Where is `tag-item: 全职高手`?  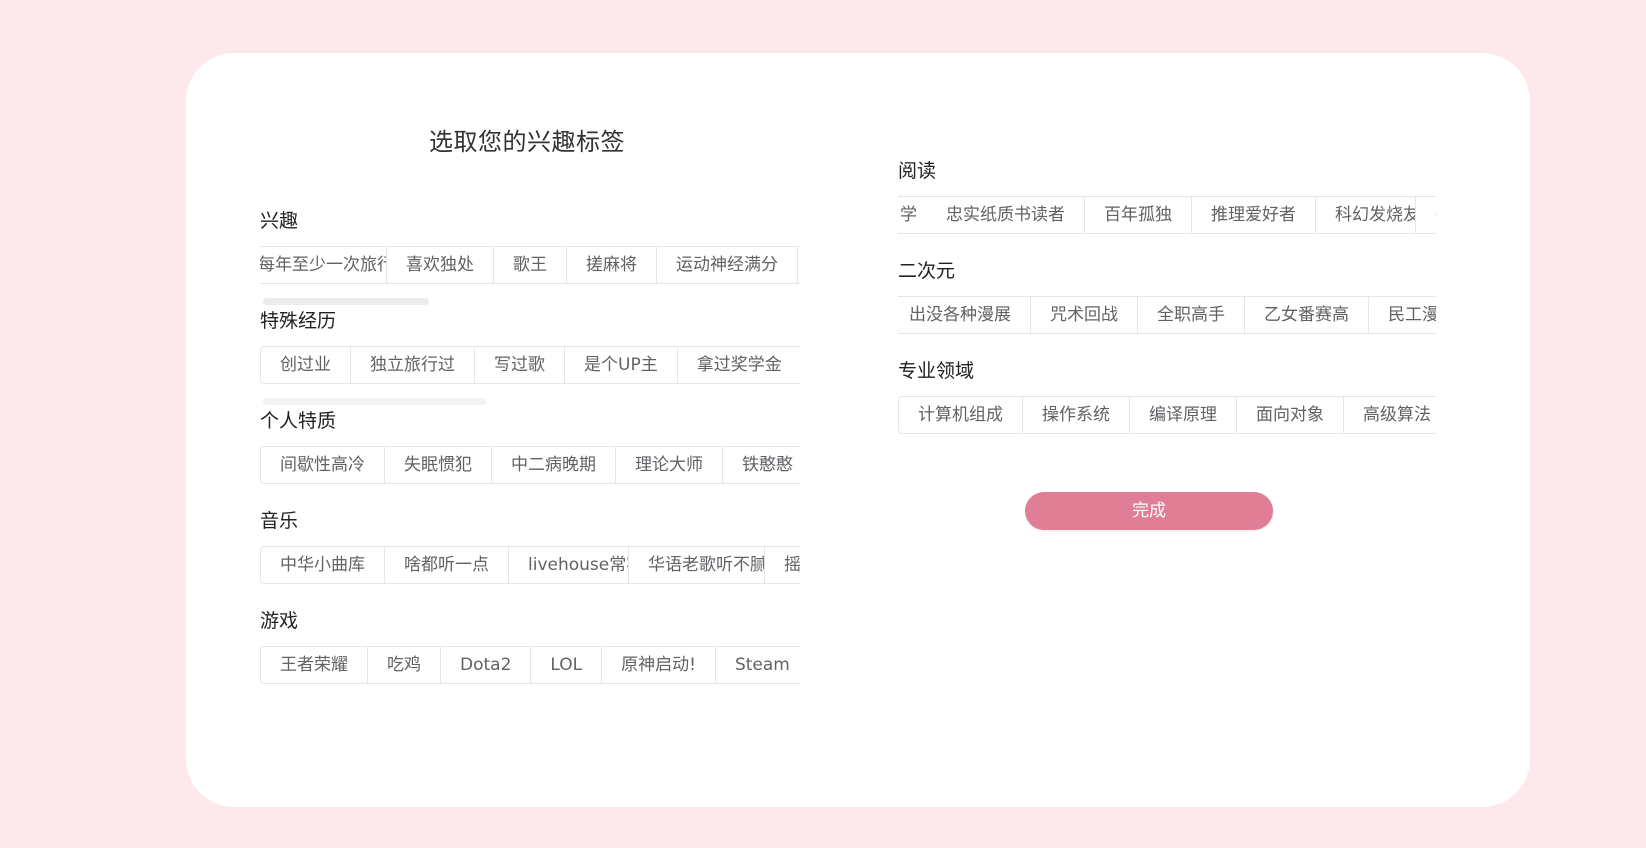 tag-item: 全职高手 is located at coordinates (1191, 315).